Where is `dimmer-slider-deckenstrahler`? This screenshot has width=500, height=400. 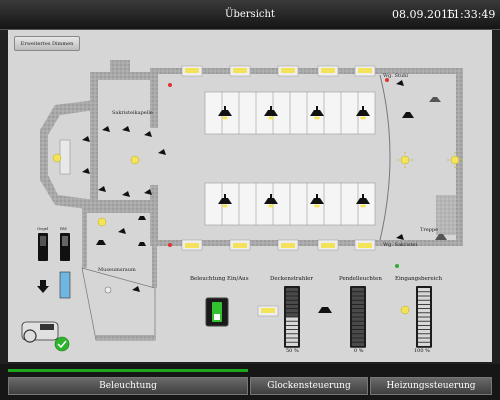 dimmer-slider-deckenstrahler is located at coordinates (292, 317).